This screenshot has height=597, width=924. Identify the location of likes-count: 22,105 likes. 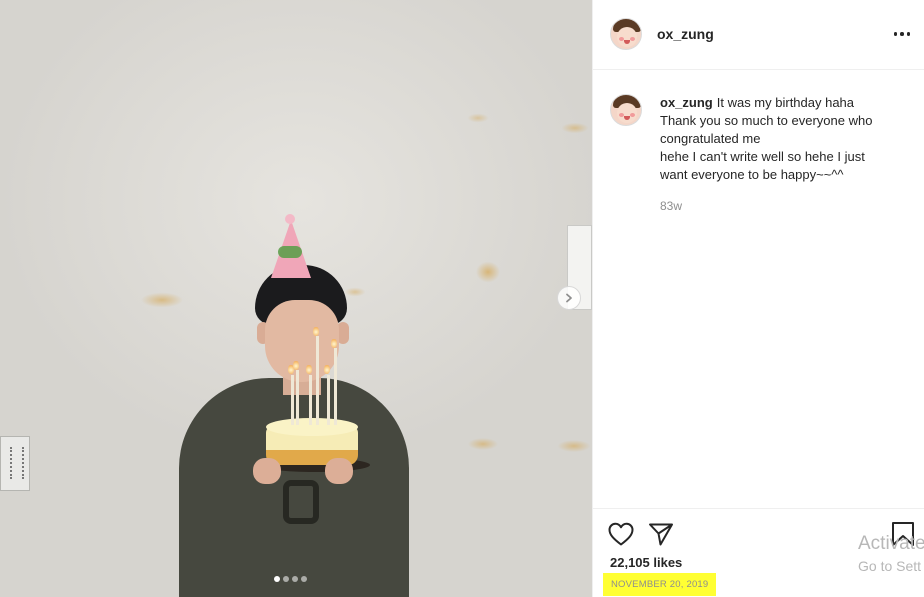
(646, 562).